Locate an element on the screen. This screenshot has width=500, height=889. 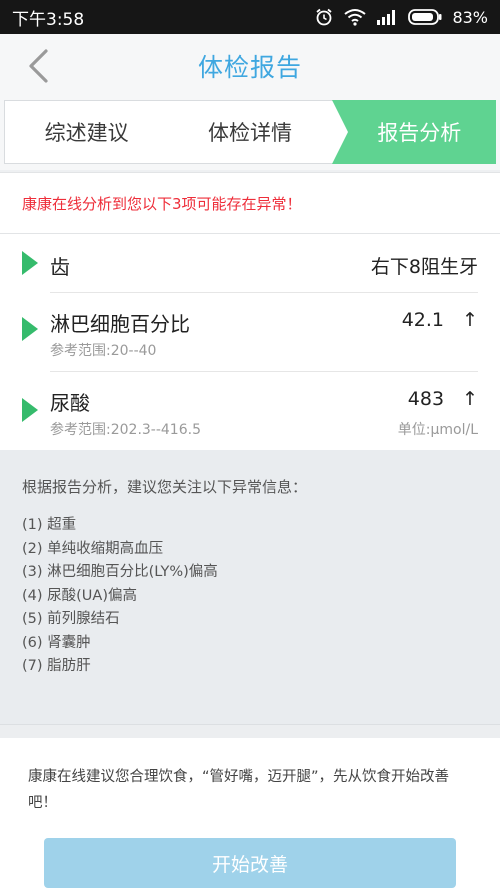
list-item: (7) 脂肪肝 is located at coordinates (56, 666).